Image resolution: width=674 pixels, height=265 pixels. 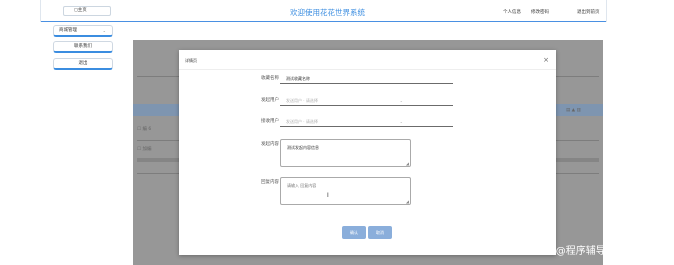 I want to click on sidebar-item-label: 商城管理, so click(x=68, y=30).